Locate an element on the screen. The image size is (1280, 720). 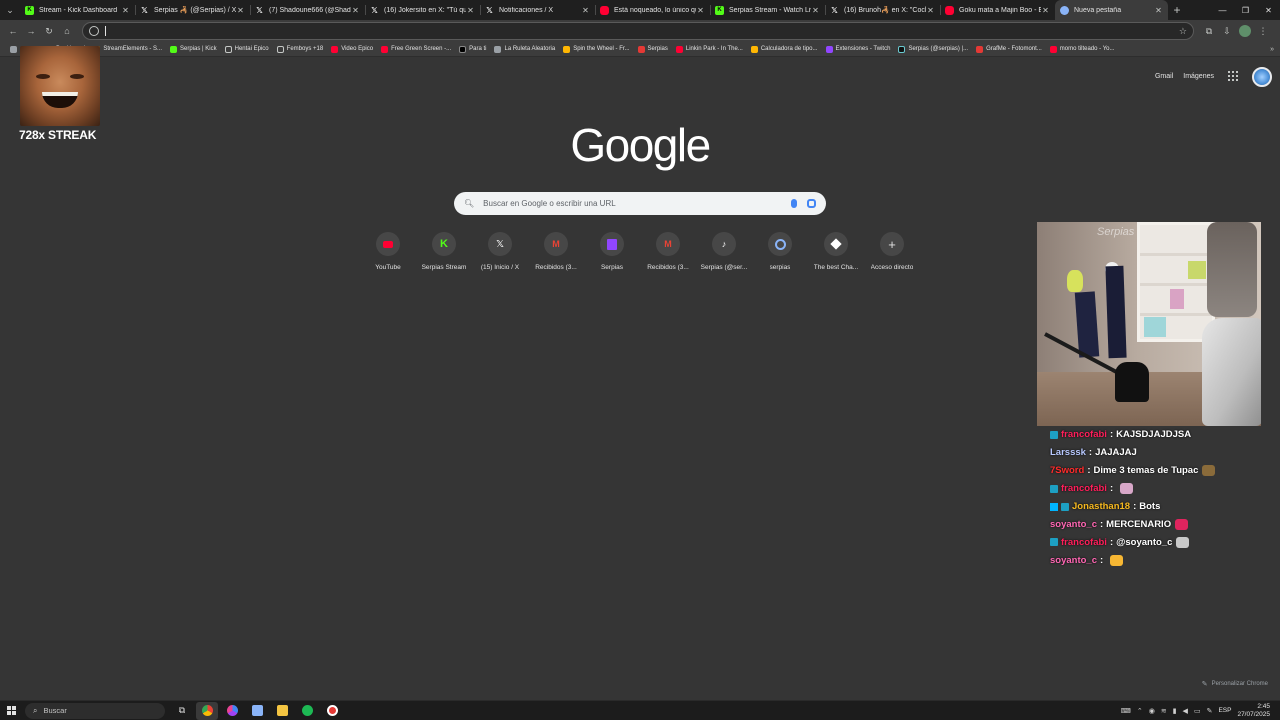
new-tab-button: + is located at coordinates (1177, 10).